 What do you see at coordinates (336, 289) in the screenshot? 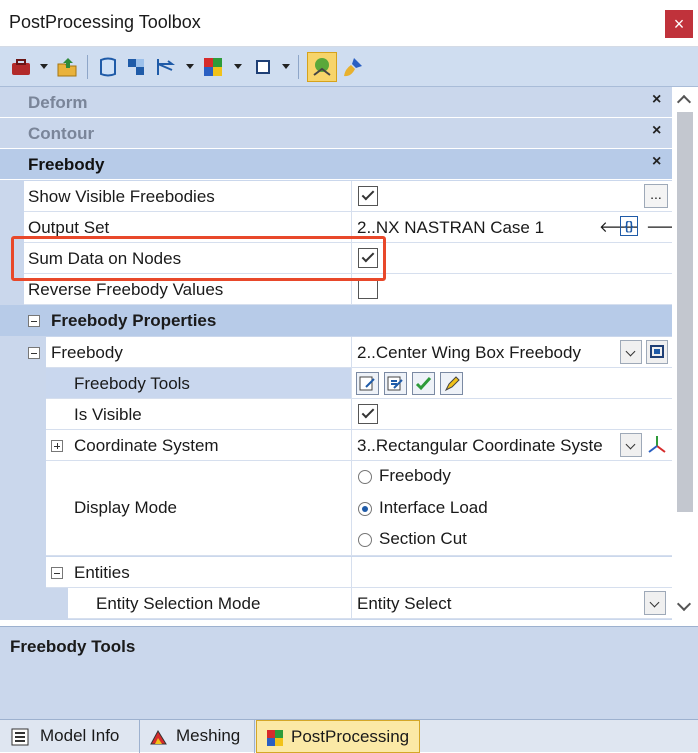
I see `property-reverse-freebody-values: Reverse Freebody Values` at bounding box center [336, 289].